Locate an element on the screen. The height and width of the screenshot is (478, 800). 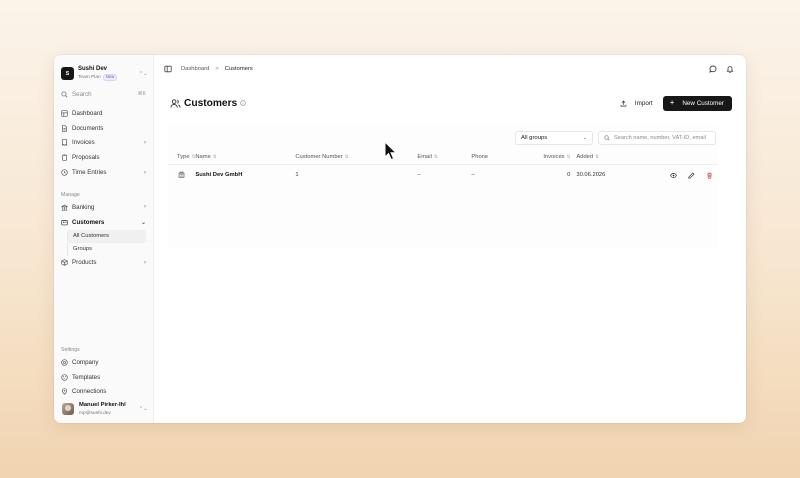
group-select-value: All groups is located at coordinates (534, 137).